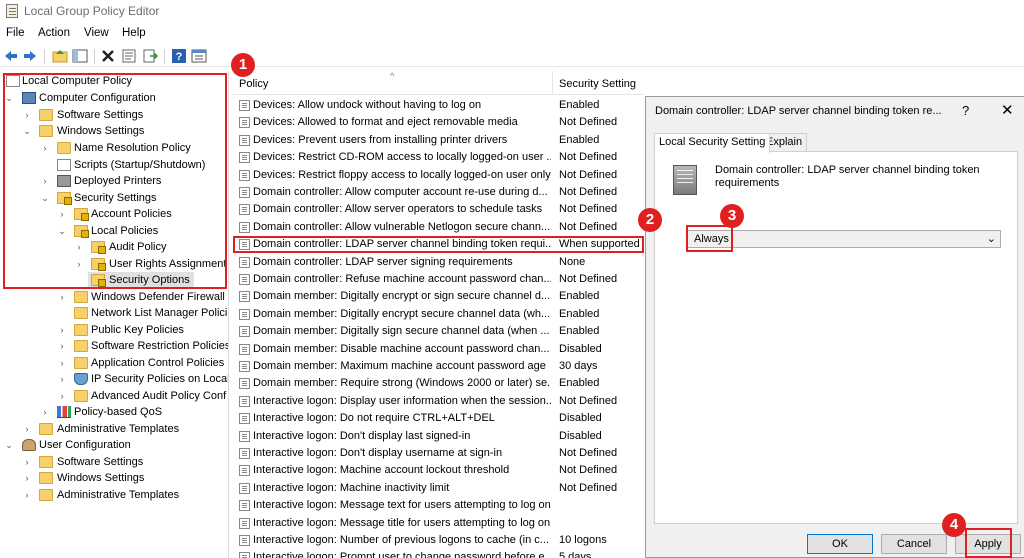  I want to click on menu-bar: File Action View Help, so click(512, 34).